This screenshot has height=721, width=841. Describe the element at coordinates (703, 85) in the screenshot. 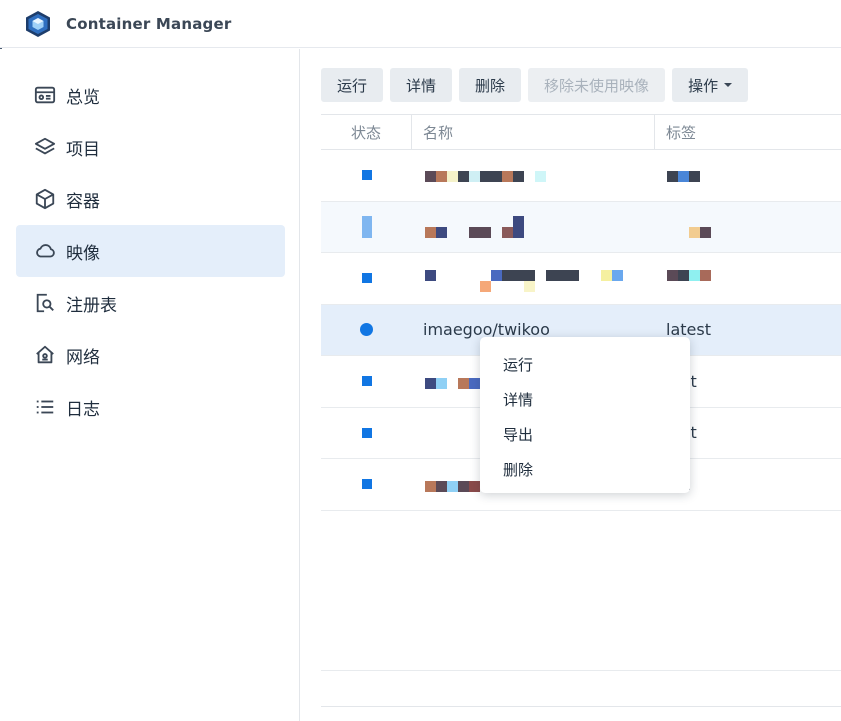

I see `actions-label: 操作` at that location.